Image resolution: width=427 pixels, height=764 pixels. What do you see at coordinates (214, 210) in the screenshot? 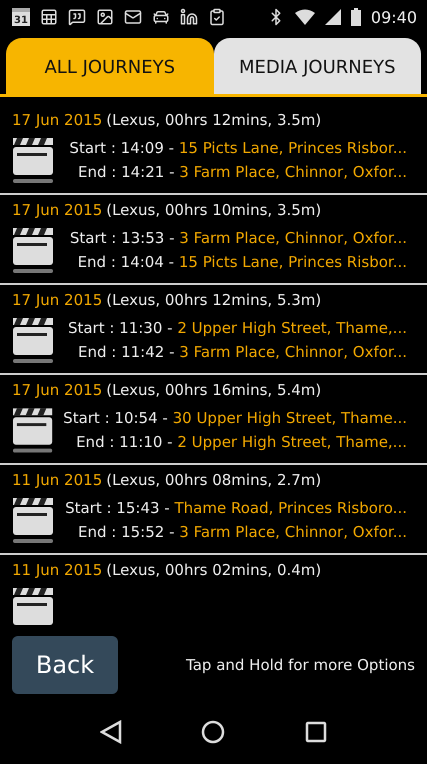
I see `journey-summary: (Lexus, 00hrs 10mins, 3.5m)` at bounding box center [214, 210].